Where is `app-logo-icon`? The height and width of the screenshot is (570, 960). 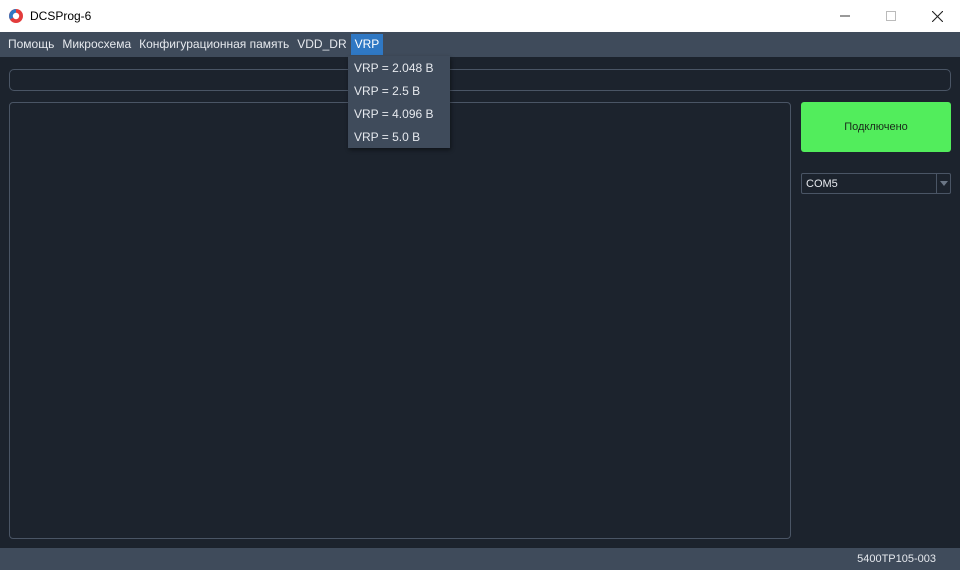 app-logo-icon is located at coordinates (16, 16).